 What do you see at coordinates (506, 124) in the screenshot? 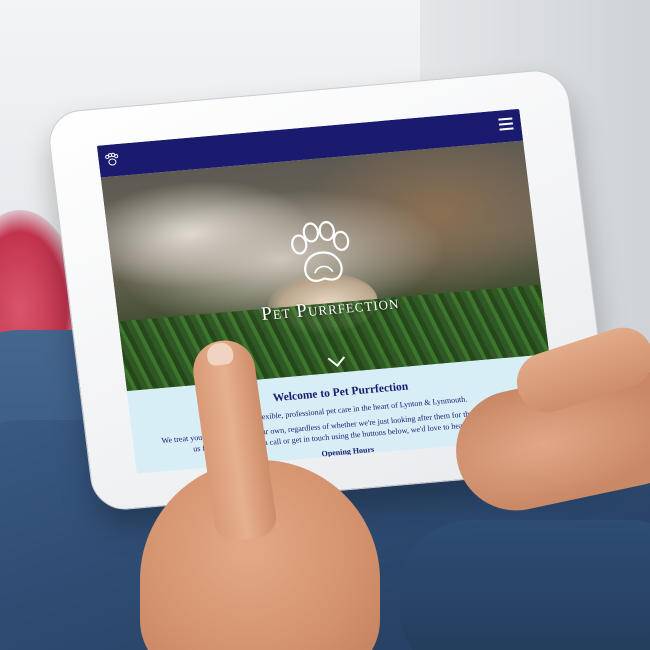
I see `hamburger-menu-icon` at bounding box center [506, 124].